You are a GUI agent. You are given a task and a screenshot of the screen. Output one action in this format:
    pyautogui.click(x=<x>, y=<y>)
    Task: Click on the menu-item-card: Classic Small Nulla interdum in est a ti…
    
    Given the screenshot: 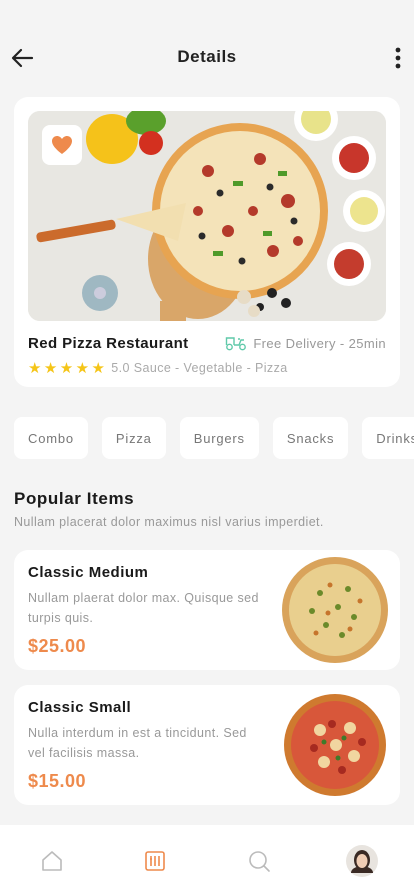 What is the action you would take?
    pyautogui.click(x=207, y=745)
    